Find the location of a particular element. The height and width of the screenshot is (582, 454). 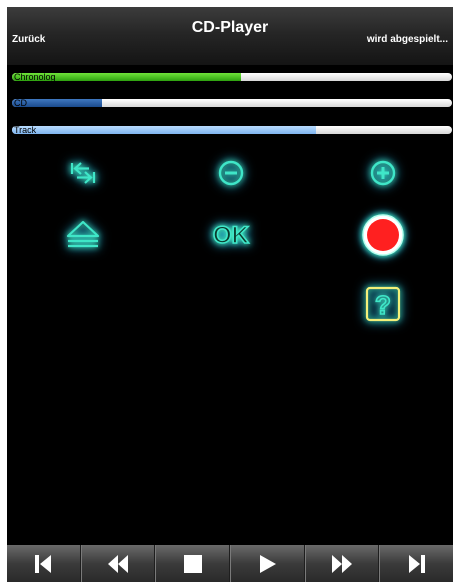

next-track-icon is located at coordinates (416, 563).